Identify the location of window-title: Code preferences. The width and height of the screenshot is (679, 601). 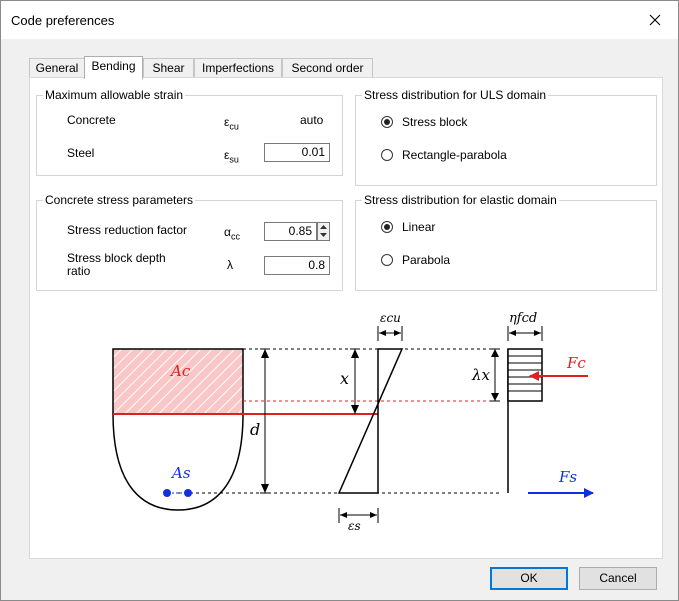
(63, 20).